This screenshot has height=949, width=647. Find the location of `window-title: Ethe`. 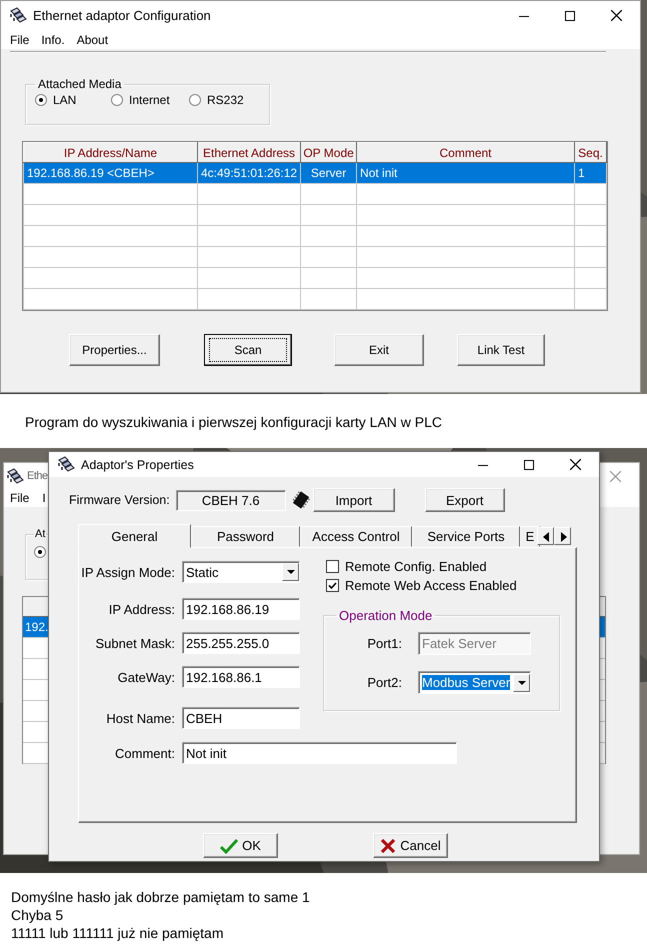

window-title: Ethe is located at coordinates (37, 476).